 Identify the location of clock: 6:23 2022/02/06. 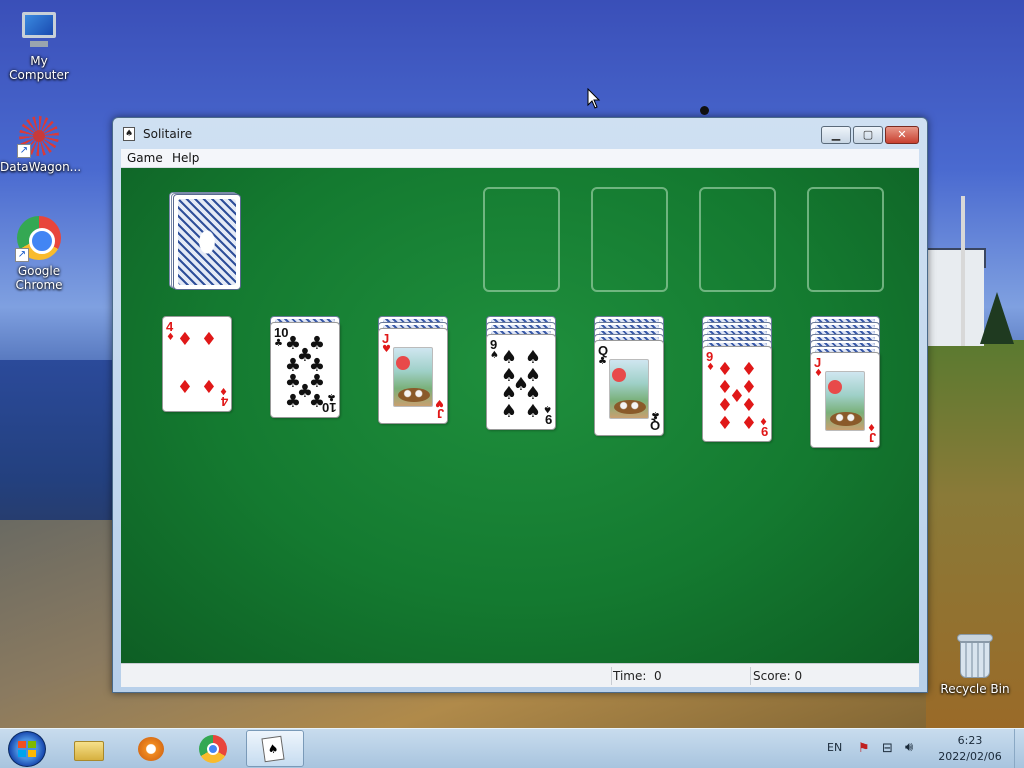
(970, 749).